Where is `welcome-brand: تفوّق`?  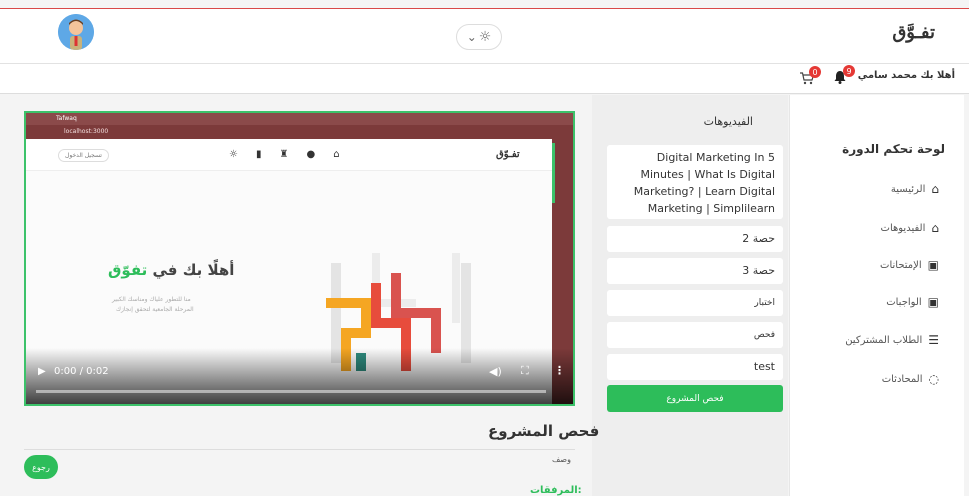
welcome-brand: تفوّق is located at coordinates (128, 270).